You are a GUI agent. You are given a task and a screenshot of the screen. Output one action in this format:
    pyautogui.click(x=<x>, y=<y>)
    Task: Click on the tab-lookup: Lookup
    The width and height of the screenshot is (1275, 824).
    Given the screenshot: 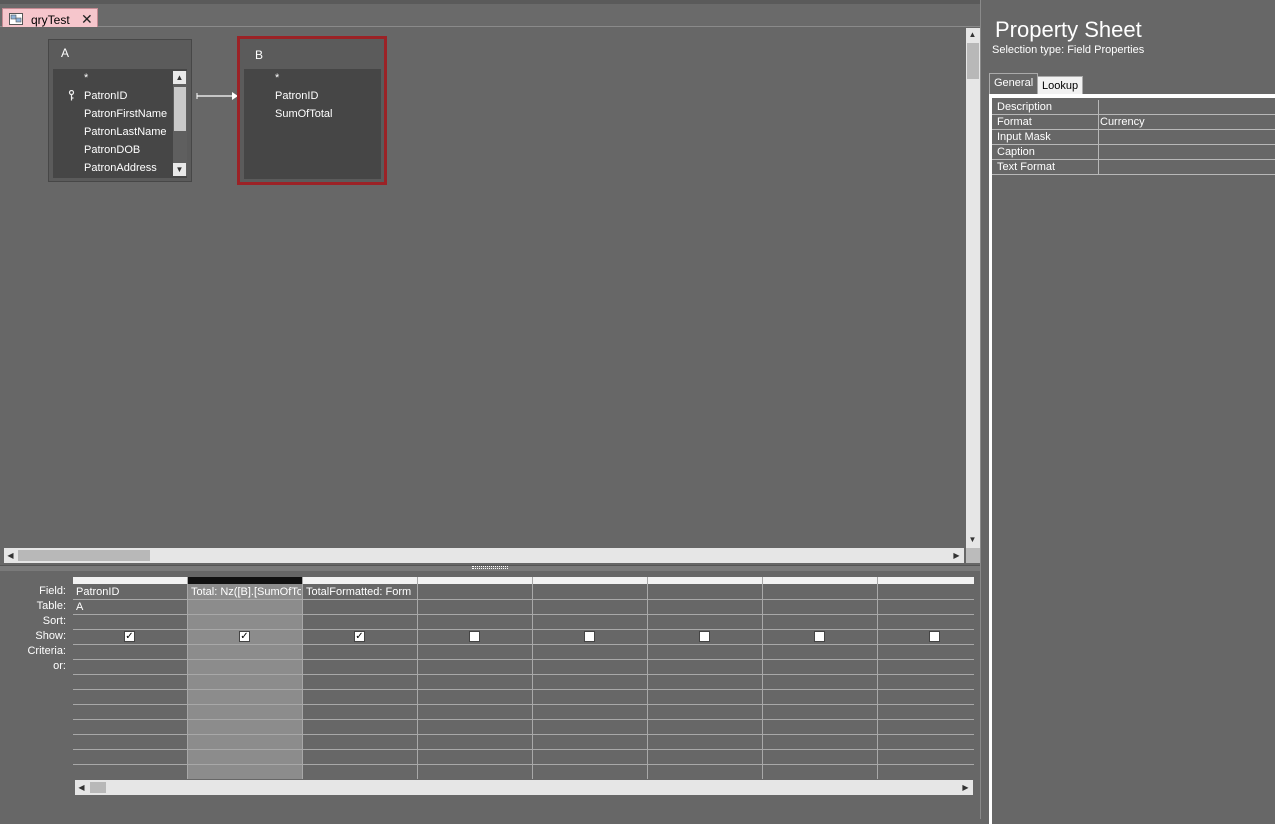 What is the action you would take?
    pyautogui.click(x=1060, y=85)
    